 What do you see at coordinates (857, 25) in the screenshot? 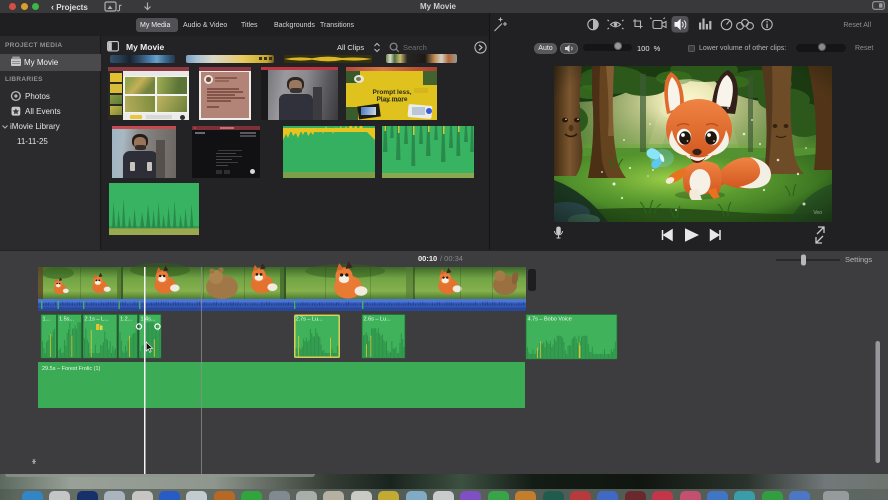
I see `svg-text: Reset All` at bounding box center [857, 25].